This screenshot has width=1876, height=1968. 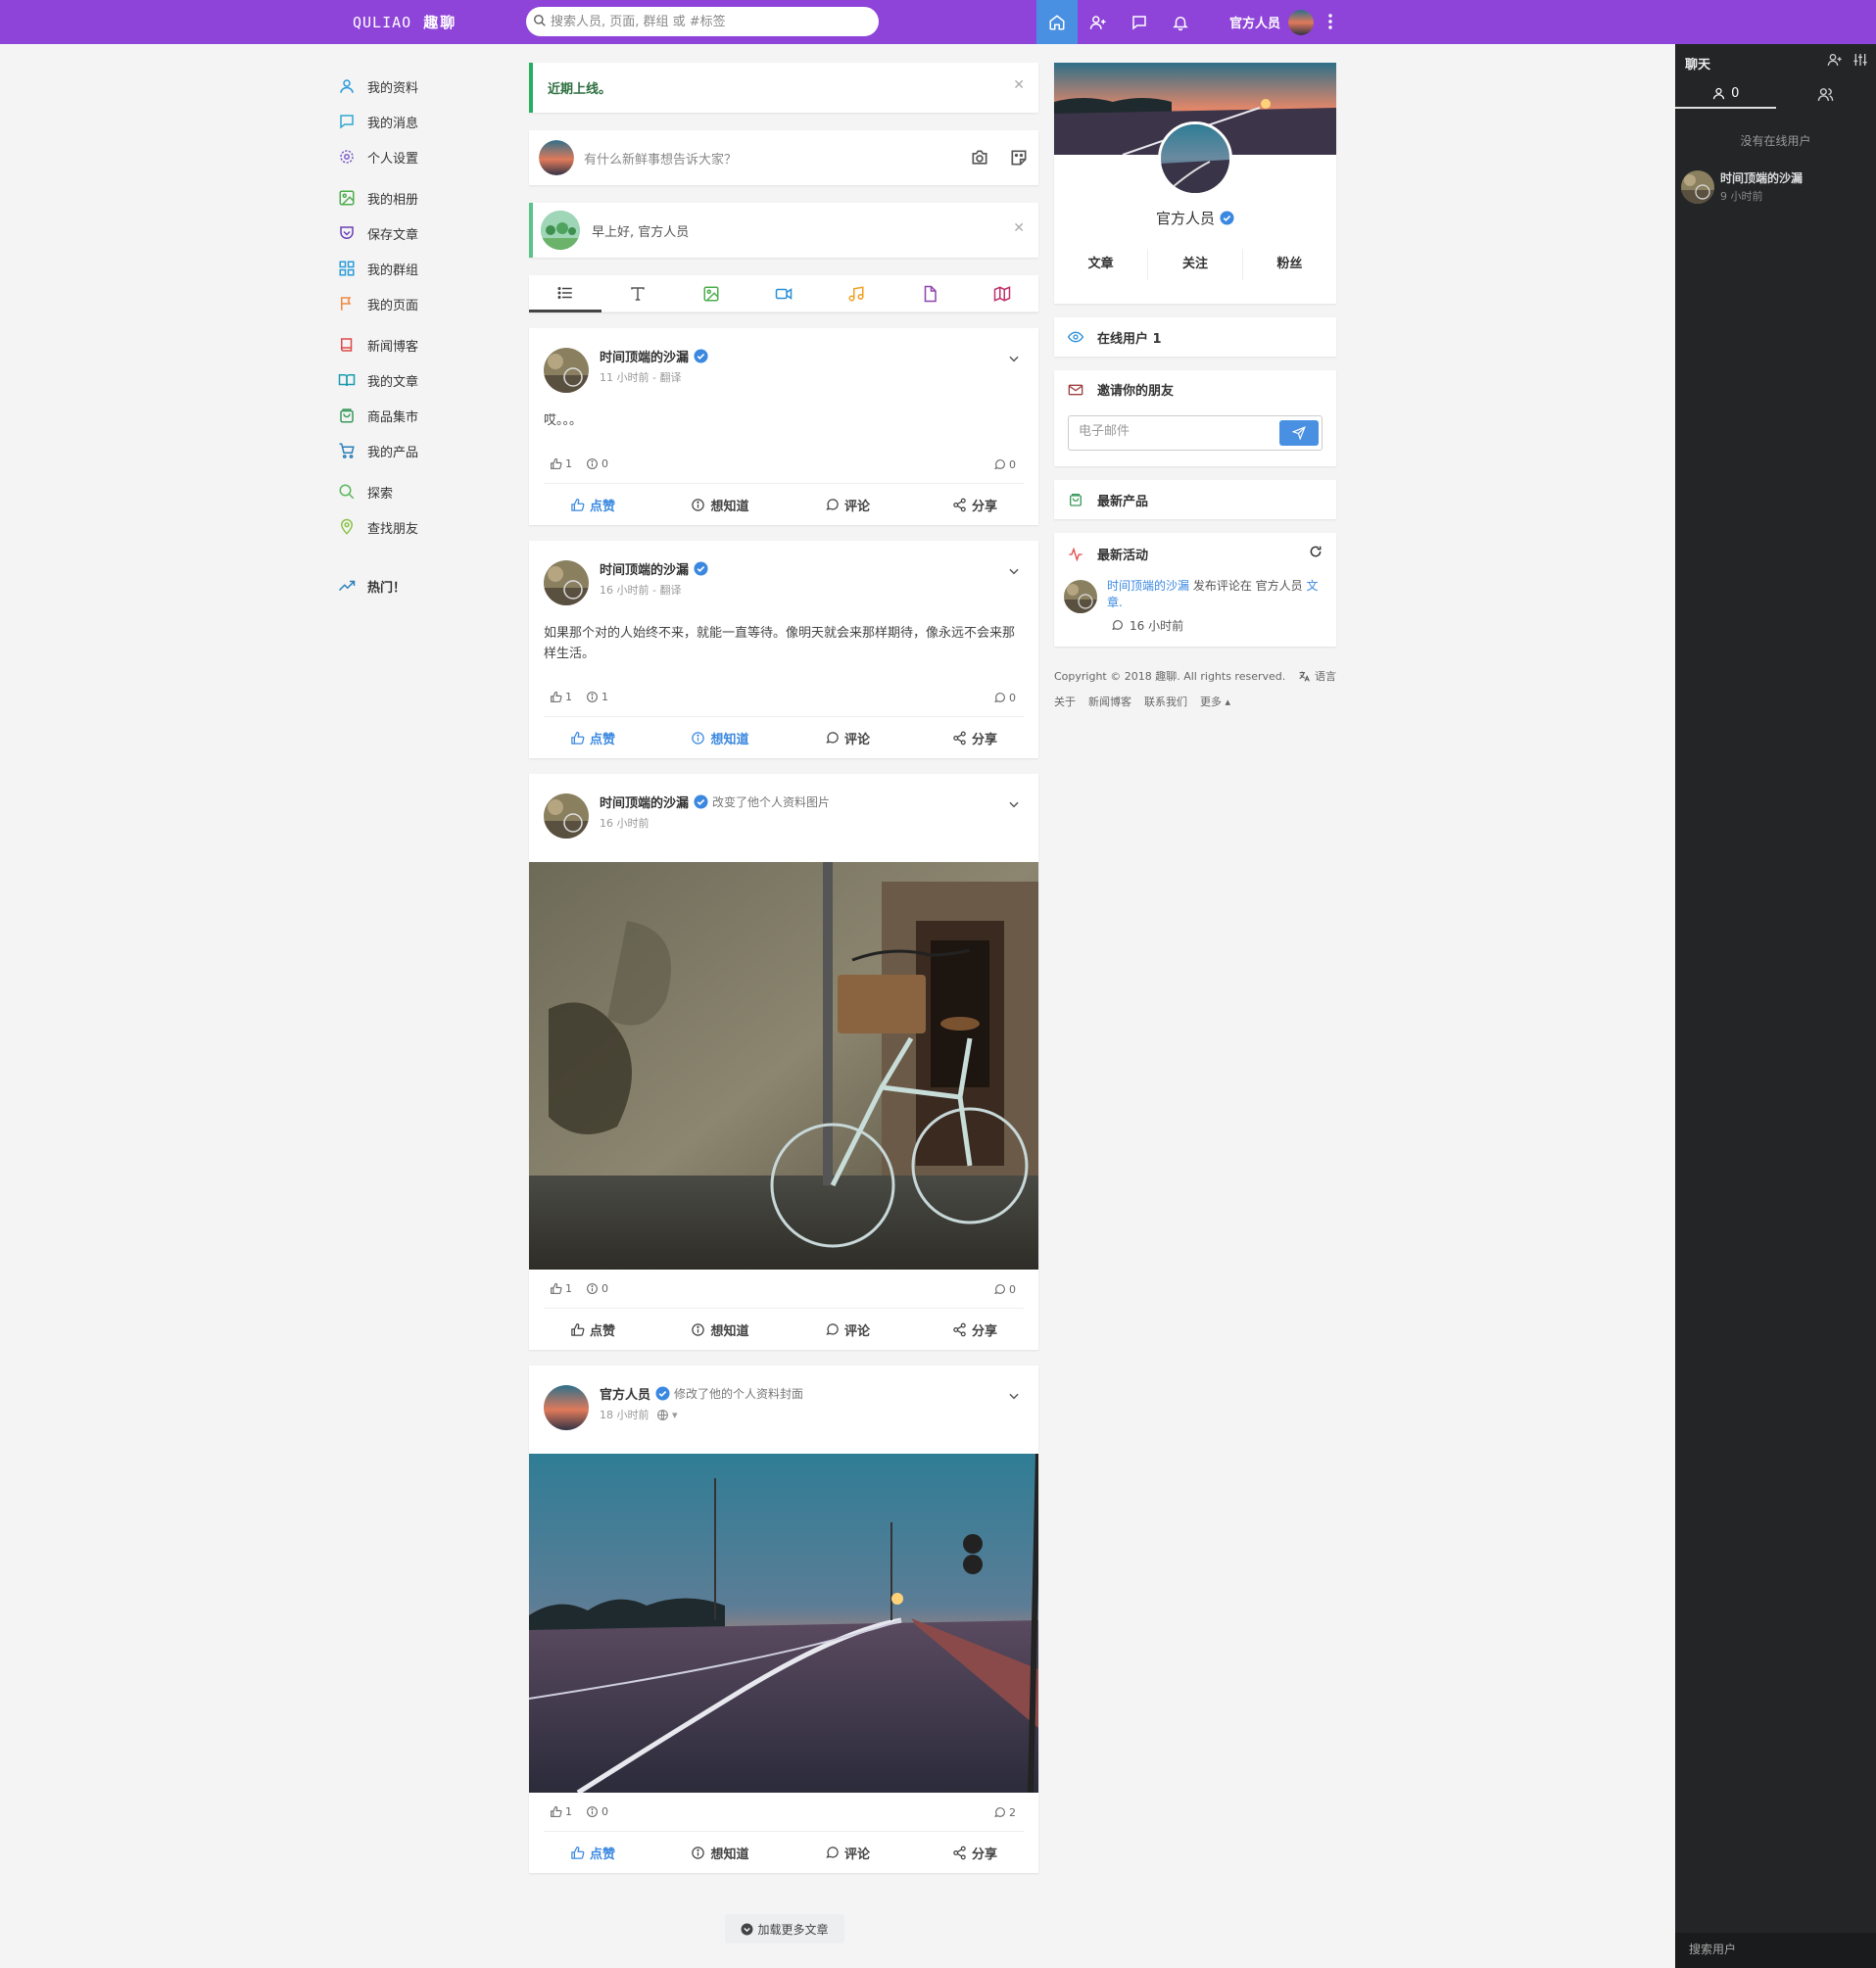 I want to click on activity-user-link: 时间顶端的沙漏, so click(x=1148, y=586).